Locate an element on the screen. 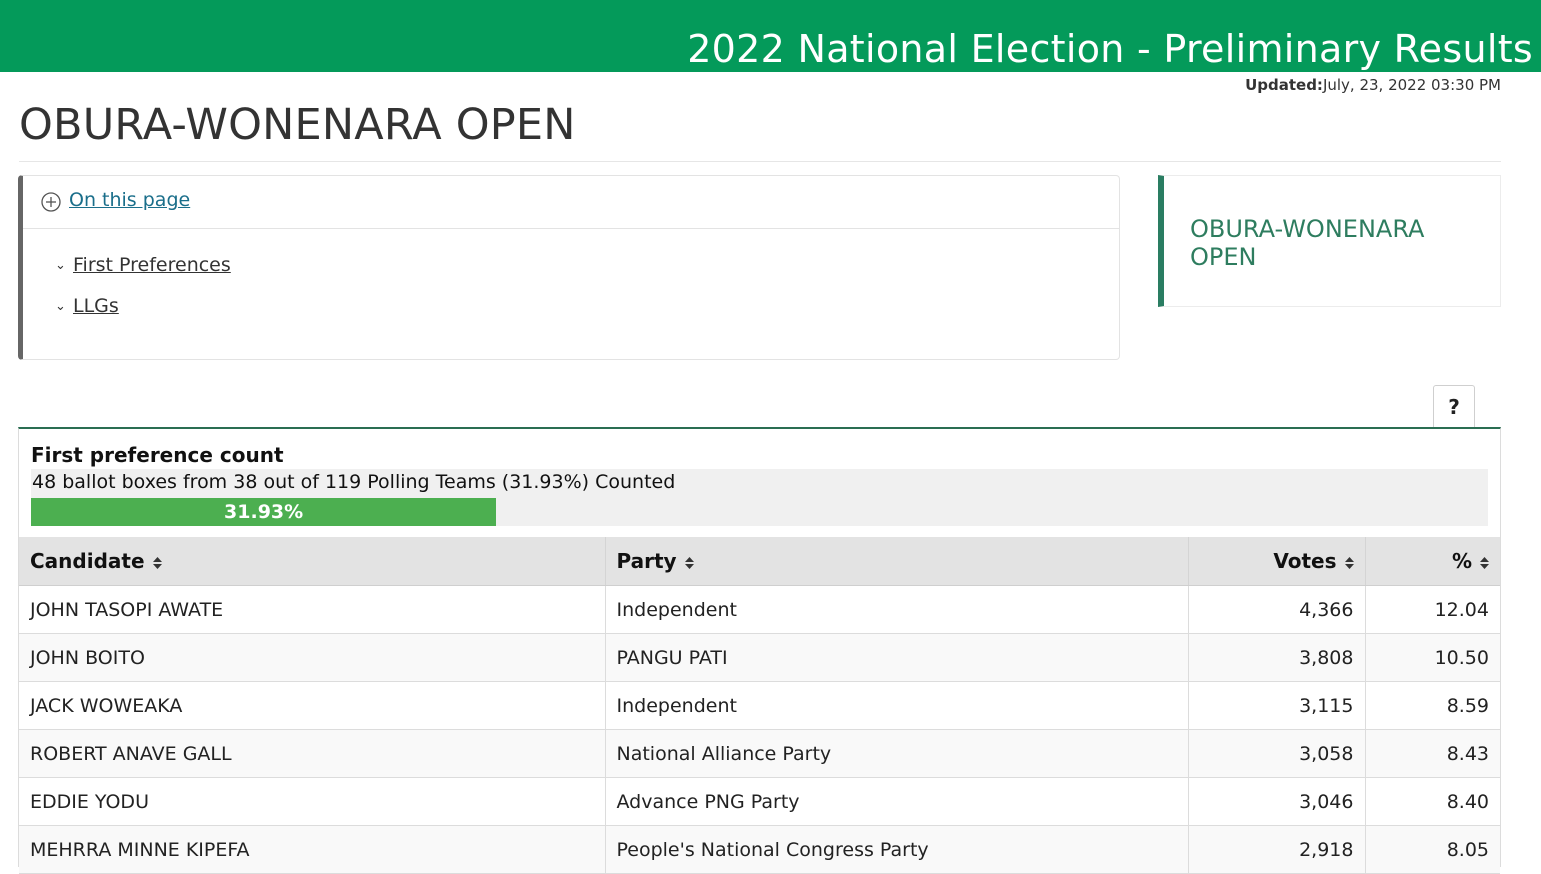 The height and width of the screenshot is (874, 1541). plus-circle-icon is located at coordinates (51, 202).